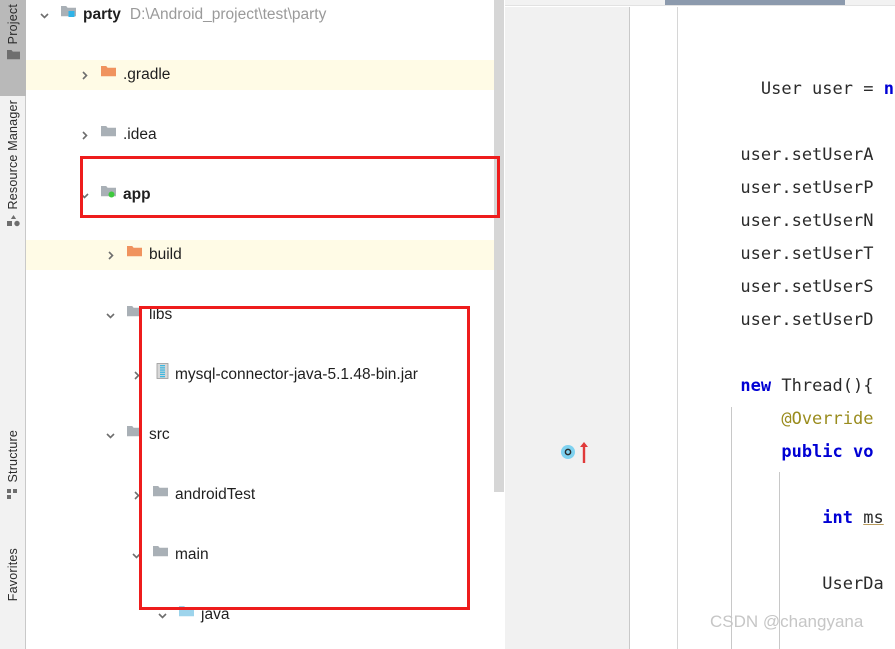 This screenshot has width=895, height=649. Describe the element at coordinates (873, 518) in the screenshot. I see `code-segment-field: ms` at that location.